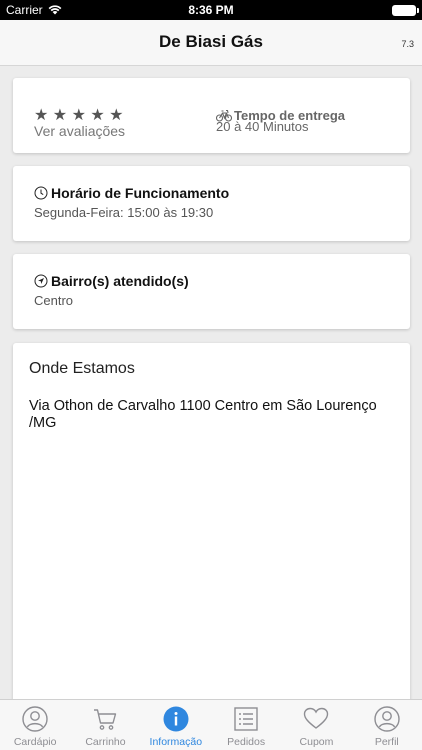 This screenshot has width=422, height=750. Describe the element at coordinates (54, 300) in the screenshot. I see `neighborhoods-detail: Centro` at that location.